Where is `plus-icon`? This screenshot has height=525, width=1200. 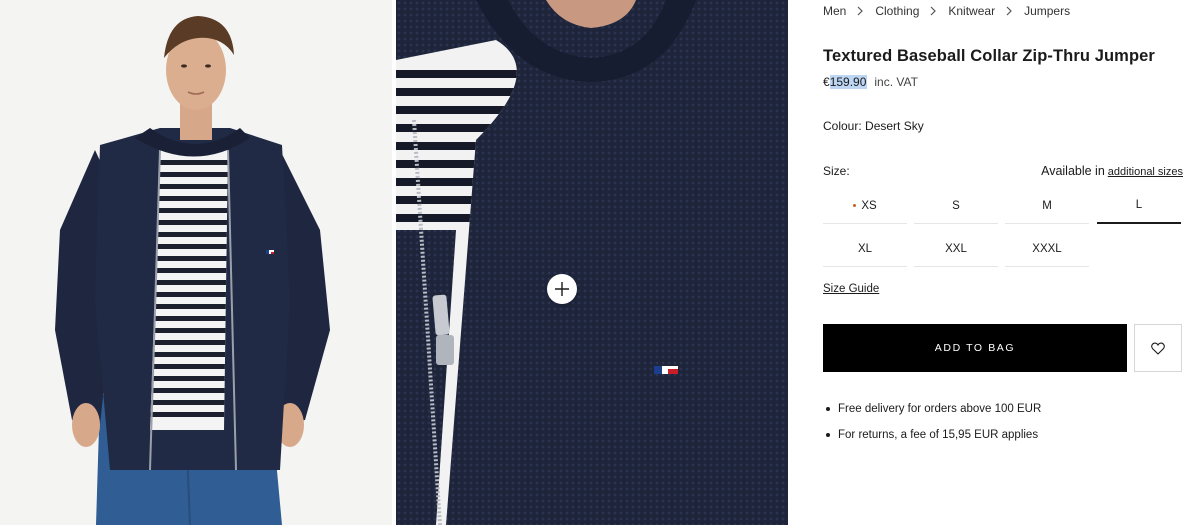 plus-icon is located at coordinates (562, 289).